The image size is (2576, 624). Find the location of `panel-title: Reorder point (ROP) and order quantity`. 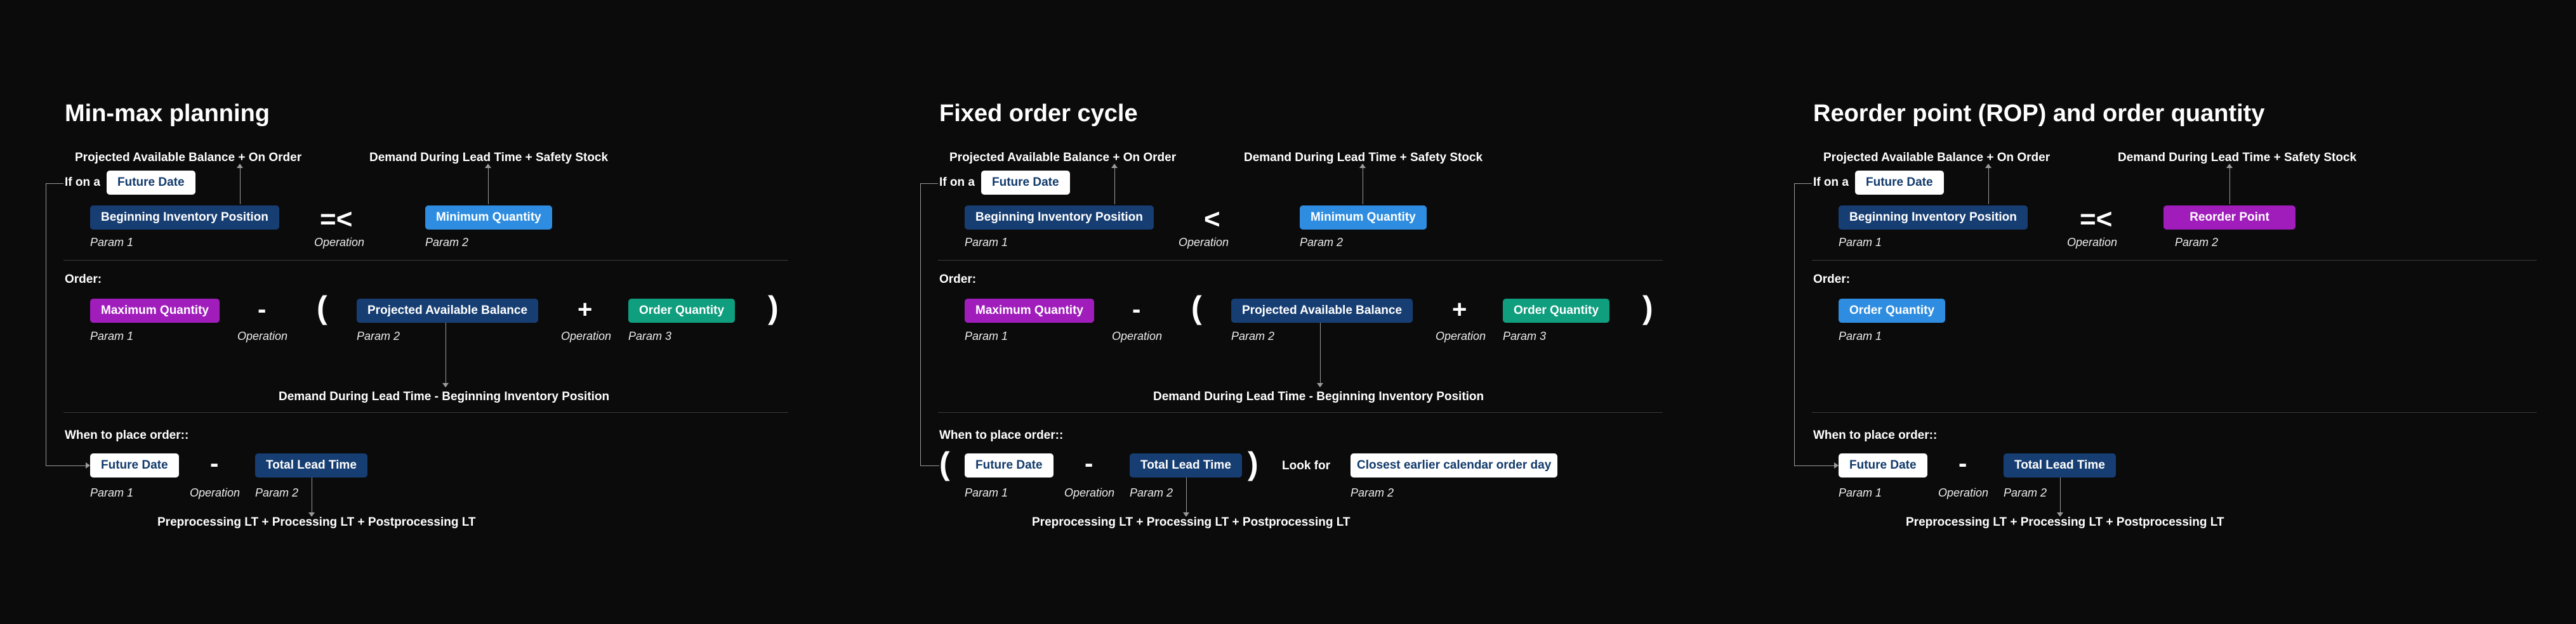

panel-title: Reorder point (ROP) and order quantity is located at coordinates (2039, 113).